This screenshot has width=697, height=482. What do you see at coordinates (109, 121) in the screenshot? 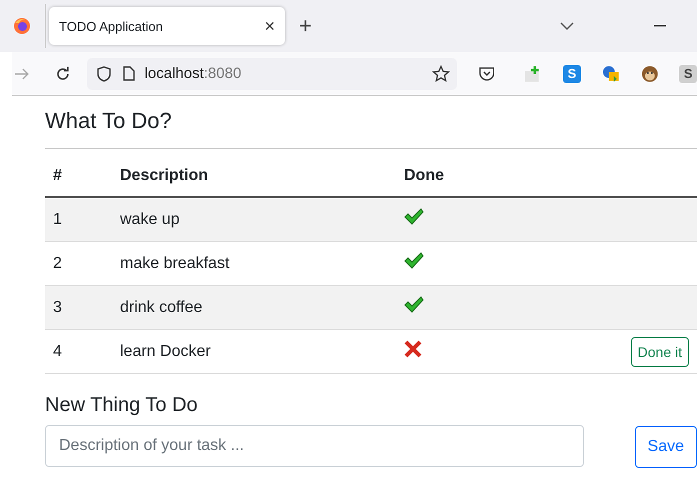
I see `page-title: What To Do?` at bounding box center [109, 121].